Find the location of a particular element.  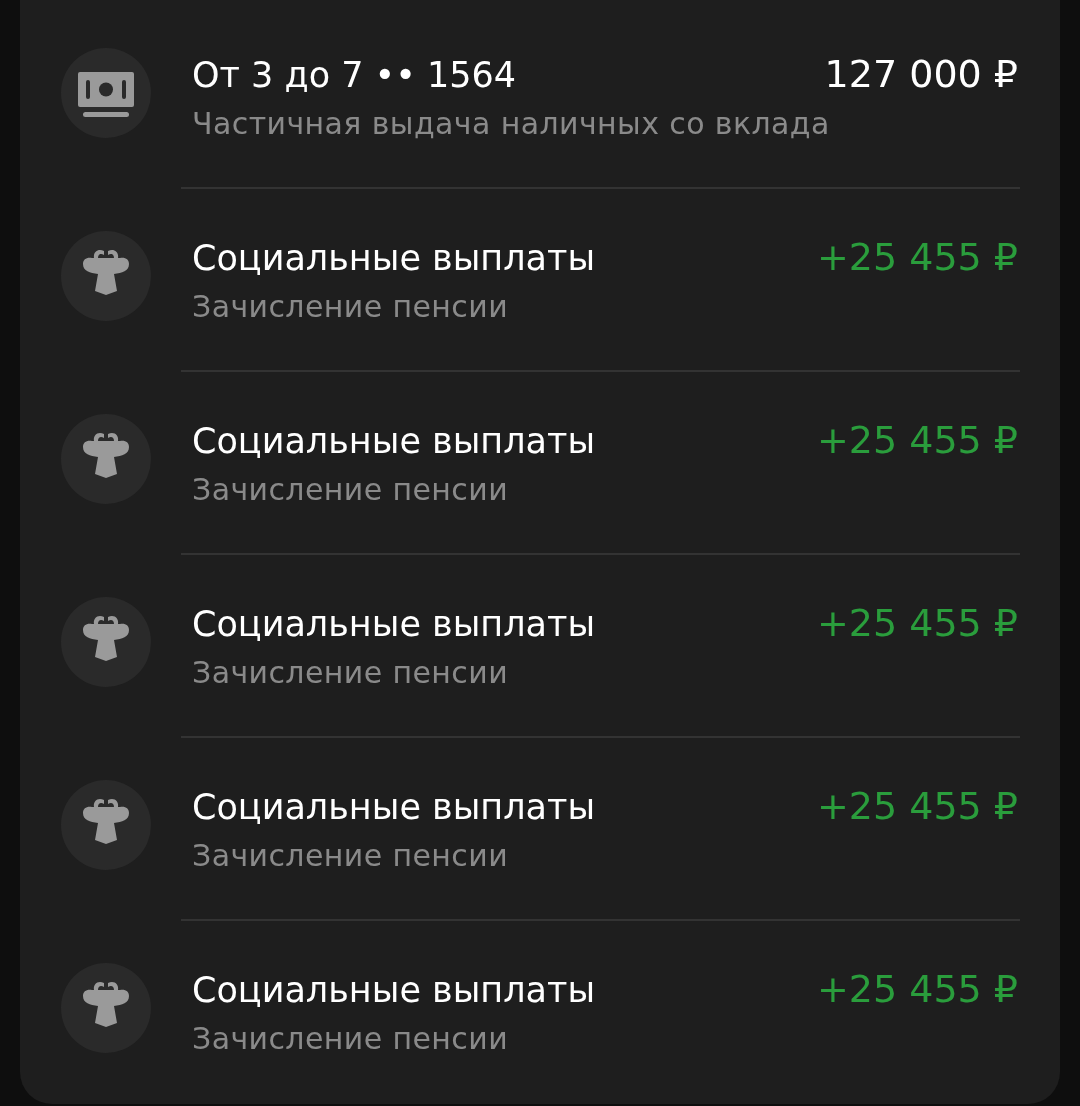

transaction-amount: 127 000 ₽ is located at coordinates (921, 74).